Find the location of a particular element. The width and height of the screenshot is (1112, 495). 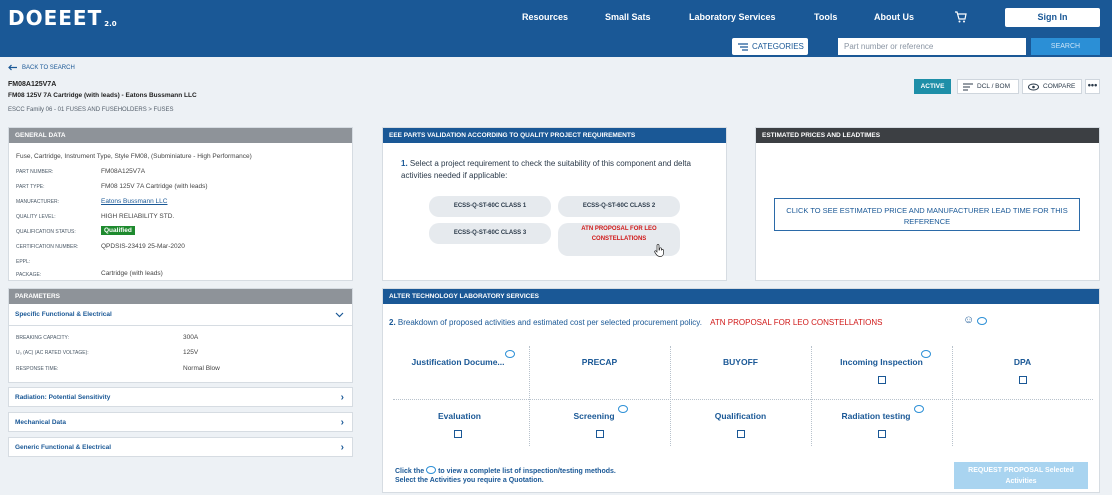

evaluation-checkbox is located at coordinates (458, 434).